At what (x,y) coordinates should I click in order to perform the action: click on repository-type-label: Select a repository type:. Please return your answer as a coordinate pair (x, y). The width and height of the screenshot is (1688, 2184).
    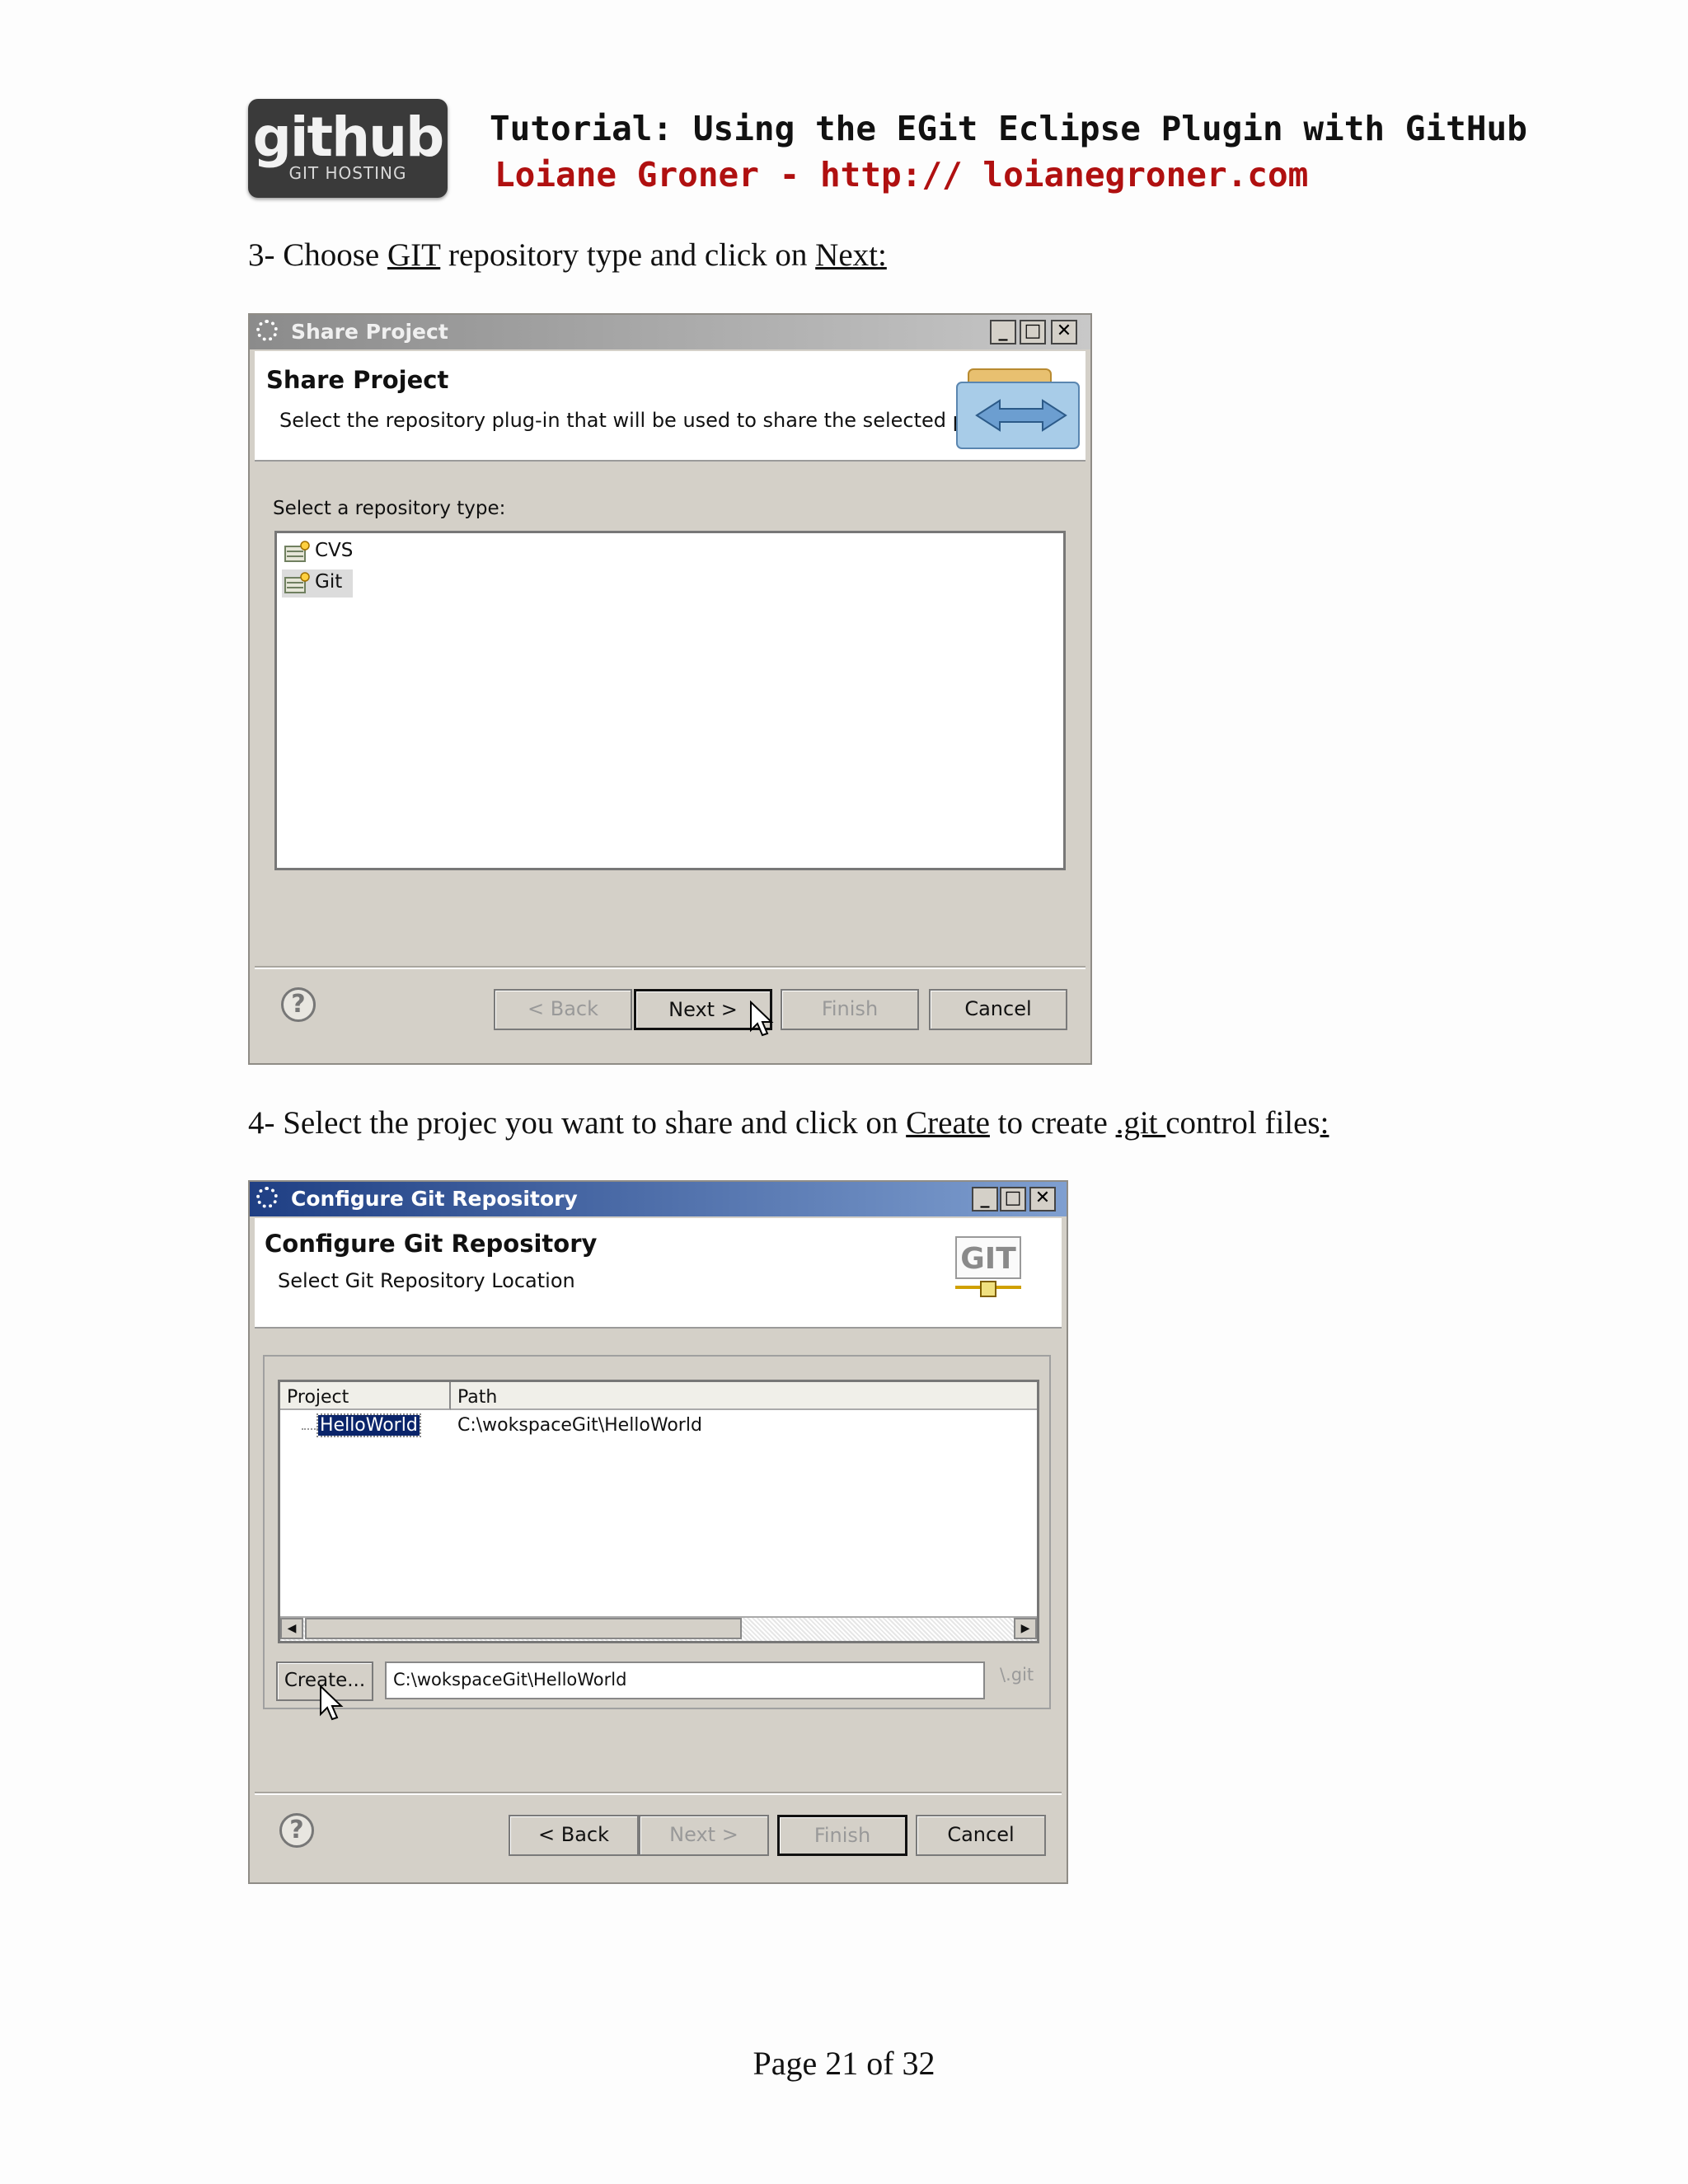
    Looking at the image, I should click on (389, 508).